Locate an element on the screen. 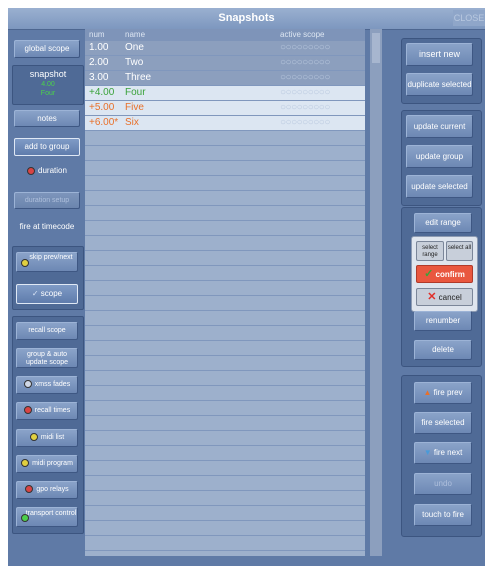 This screenshot has width=485, height=566. fire-selected-button: fire selected is located at coordinates (443, 423).